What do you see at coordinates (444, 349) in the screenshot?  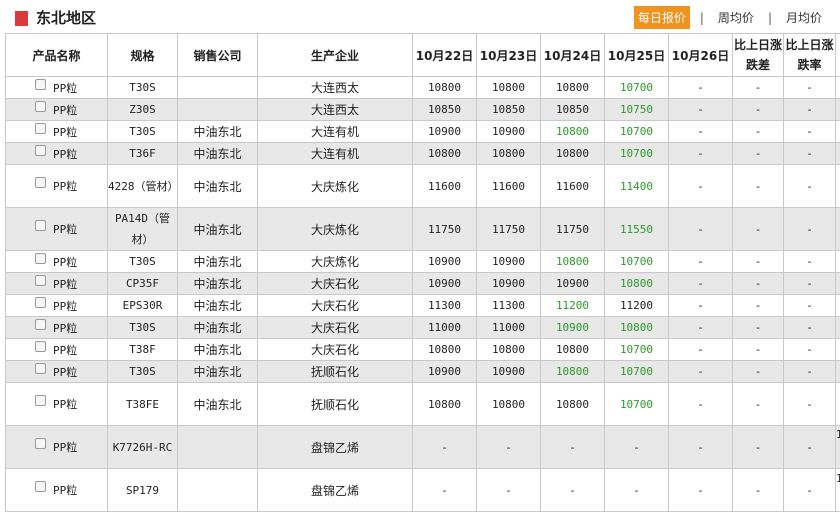 I see `cell-price-oct22: 10800` at bounding box center [444, 349].